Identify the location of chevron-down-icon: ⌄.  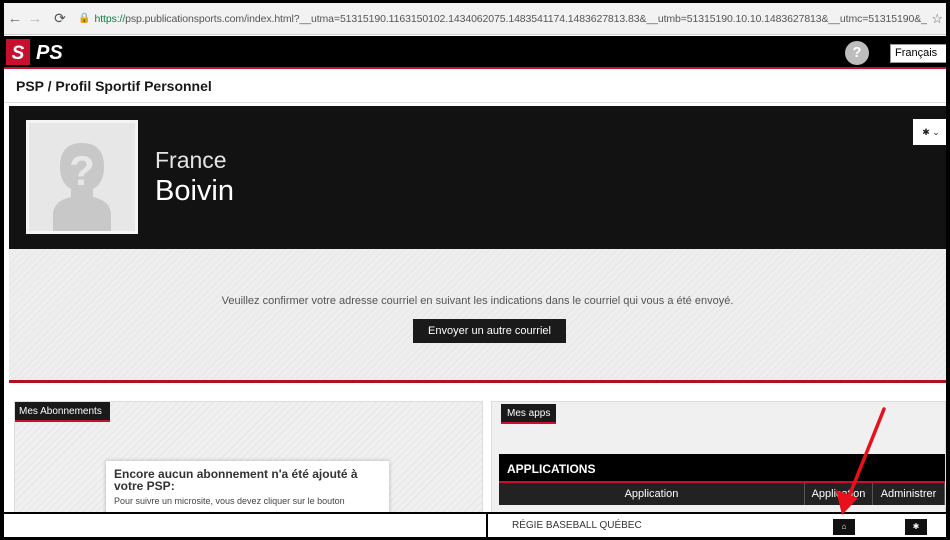
(936, 132).